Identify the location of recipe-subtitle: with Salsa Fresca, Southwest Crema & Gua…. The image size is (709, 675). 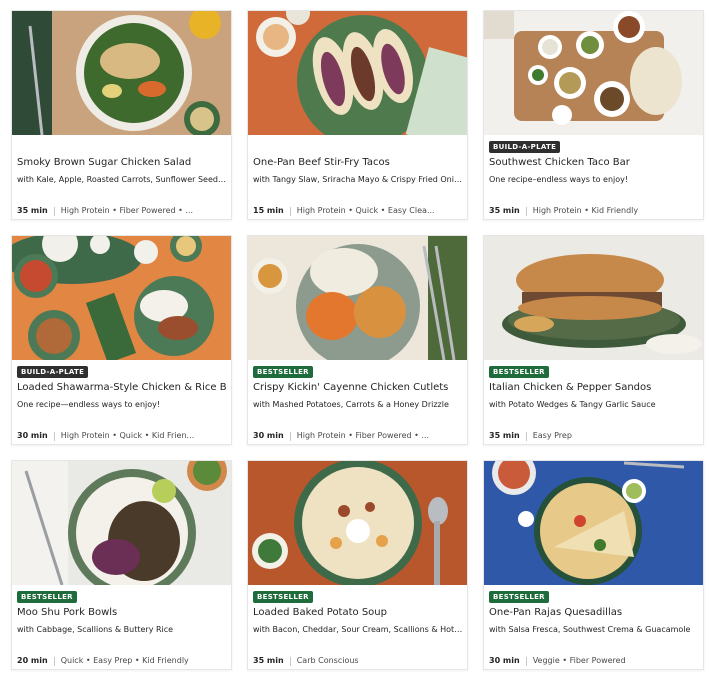
(590, 629).